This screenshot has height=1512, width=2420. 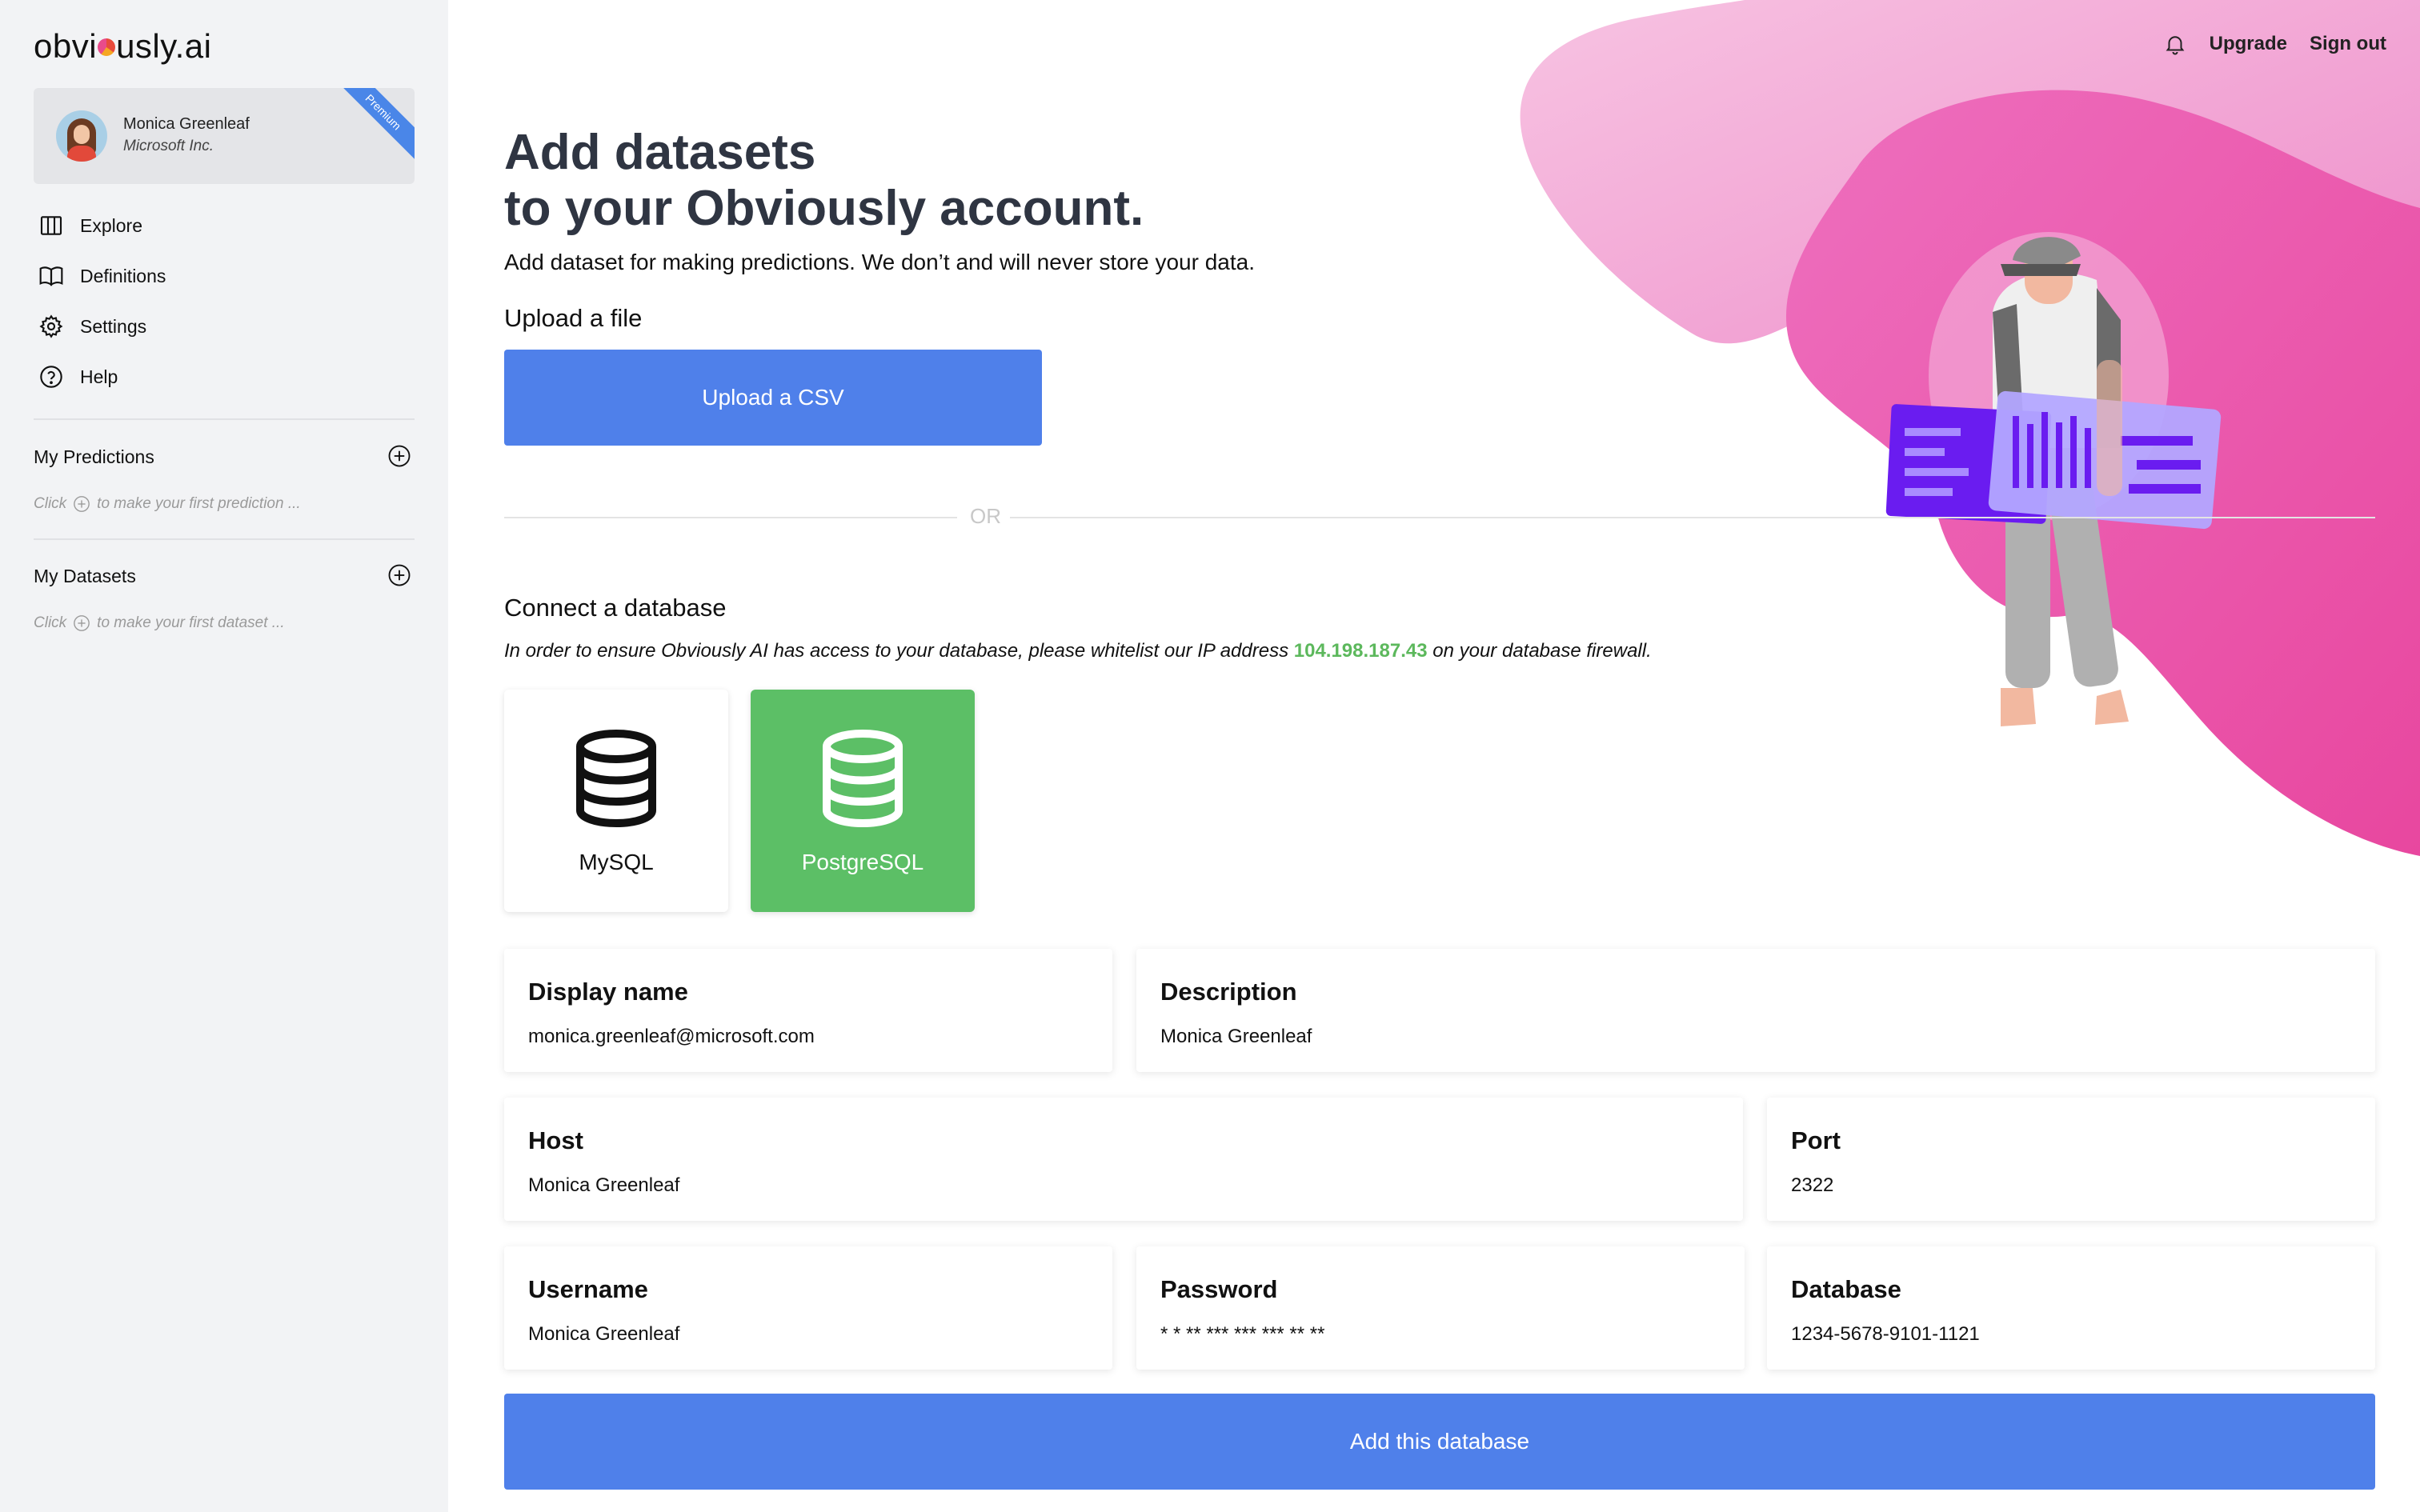 What do you see at coordinates (985, 516) in the screenshot?
I see `or-text: OR` at bounding box center [985, 516].